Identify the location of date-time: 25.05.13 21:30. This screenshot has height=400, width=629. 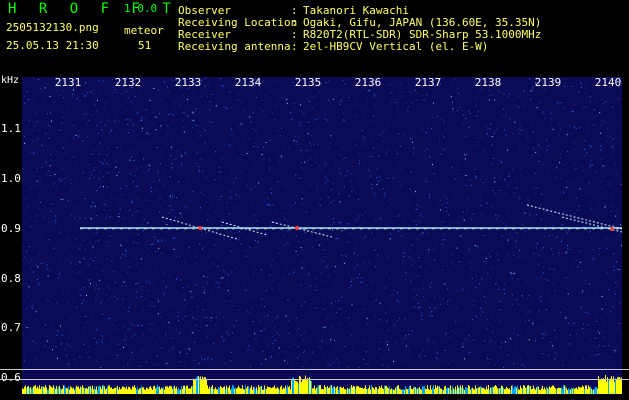
(52, 45).